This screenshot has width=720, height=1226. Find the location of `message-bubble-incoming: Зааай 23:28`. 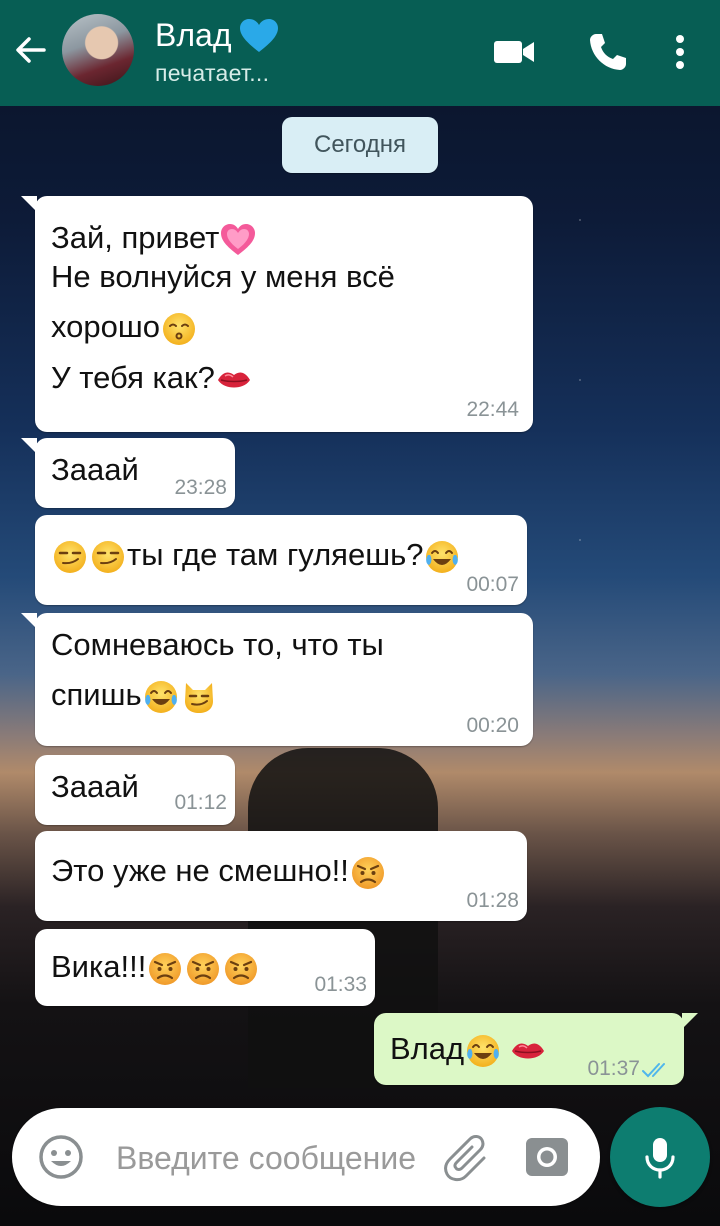

message-bubble-incoming: Зааай 23:28 is located at coordinates (128, 473).